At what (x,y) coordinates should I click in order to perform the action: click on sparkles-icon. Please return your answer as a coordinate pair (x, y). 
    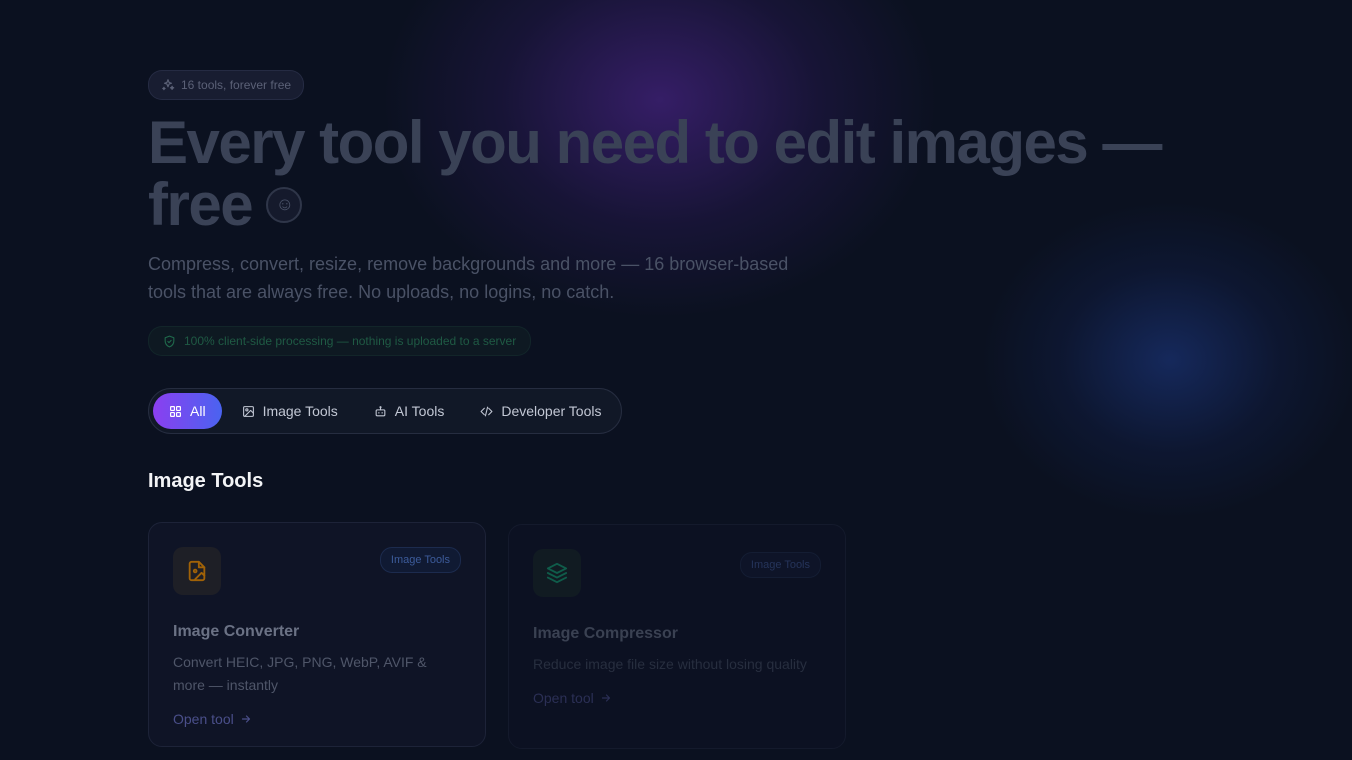
    Looking at the image, I should click on (168, 85).